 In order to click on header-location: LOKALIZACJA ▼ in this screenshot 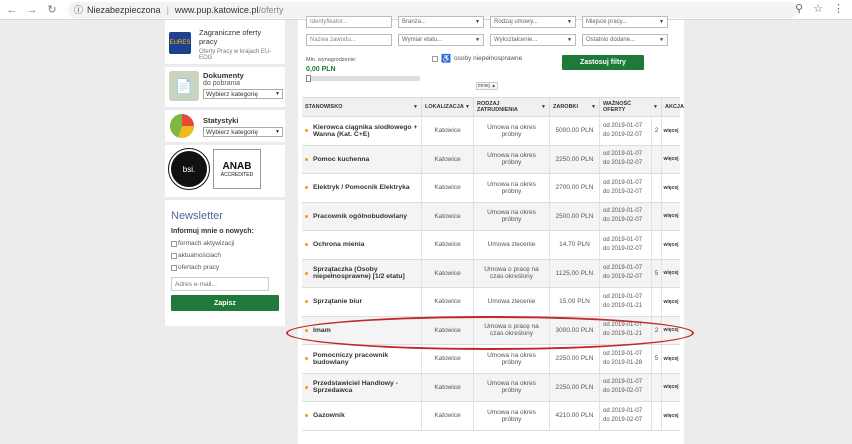, I will do `click(448, 107)`.